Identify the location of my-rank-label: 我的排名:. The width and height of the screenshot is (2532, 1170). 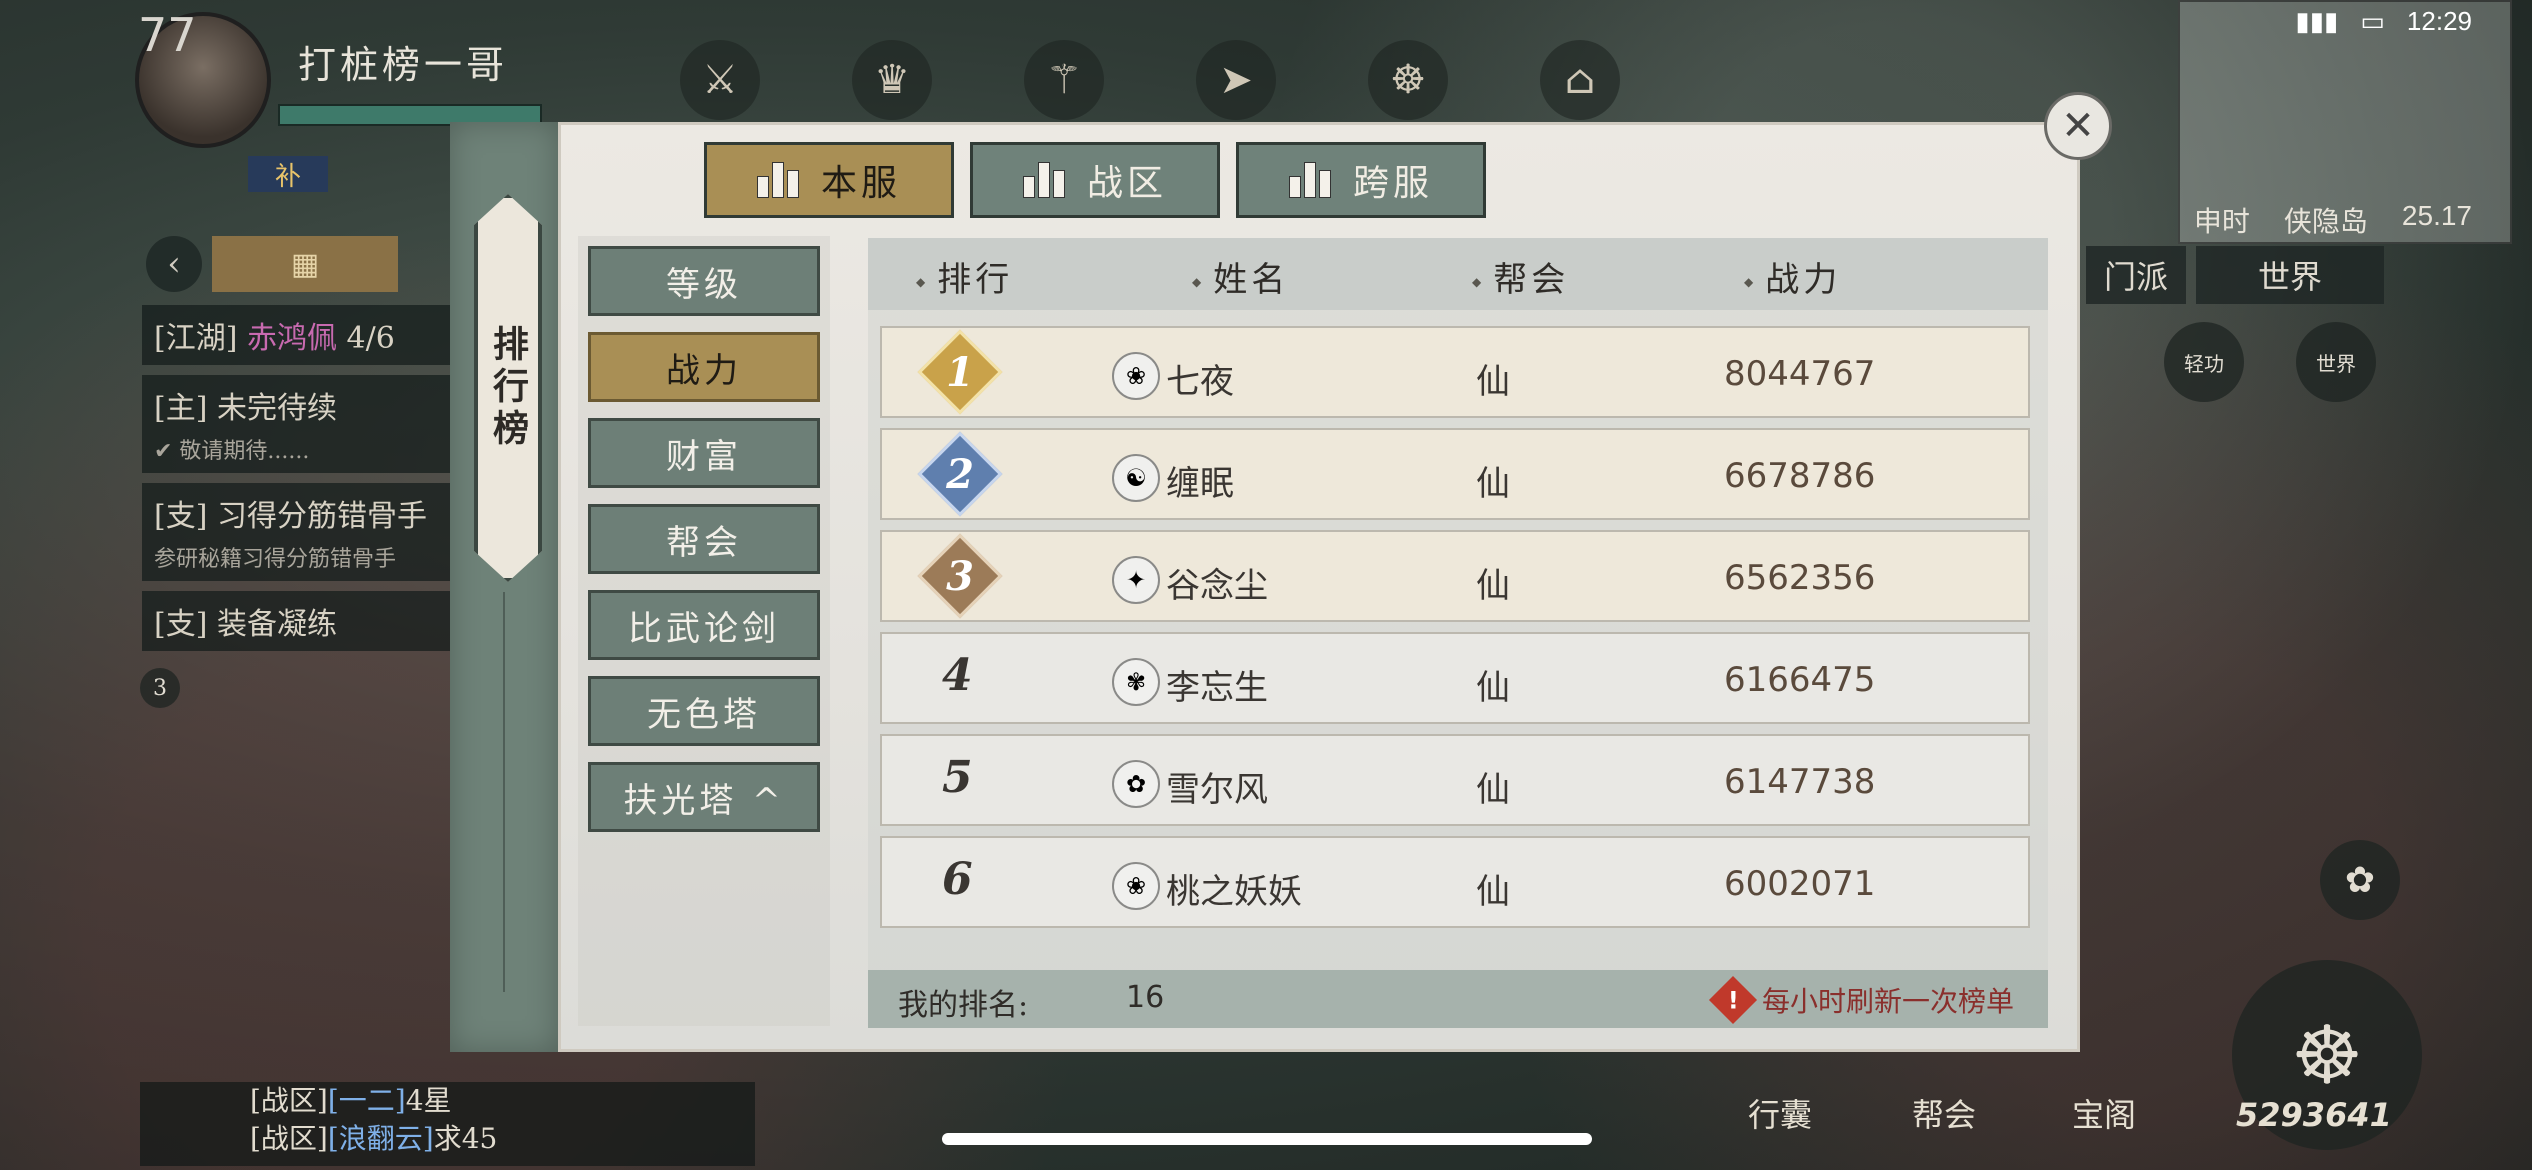
(963, 1005).